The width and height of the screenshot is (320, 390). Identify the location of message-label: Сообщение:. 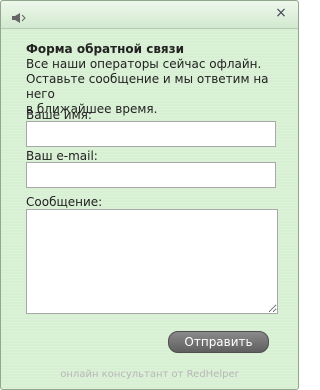
(64, 202).